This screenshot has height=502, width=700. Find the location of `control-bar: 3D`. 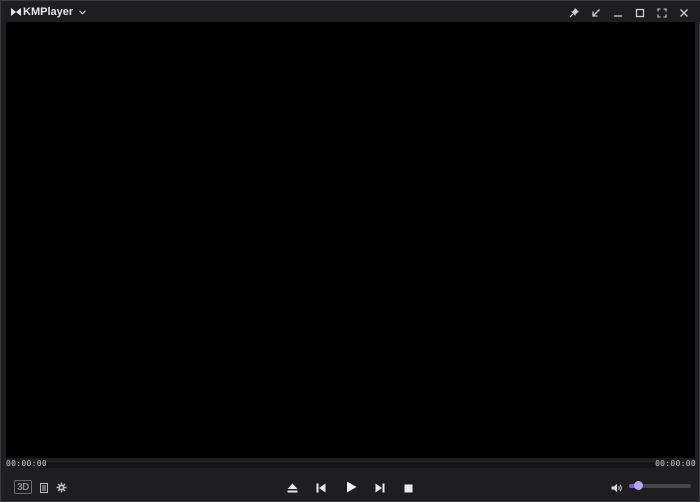

control-bar: 3D is located at coordinates (350, 487).